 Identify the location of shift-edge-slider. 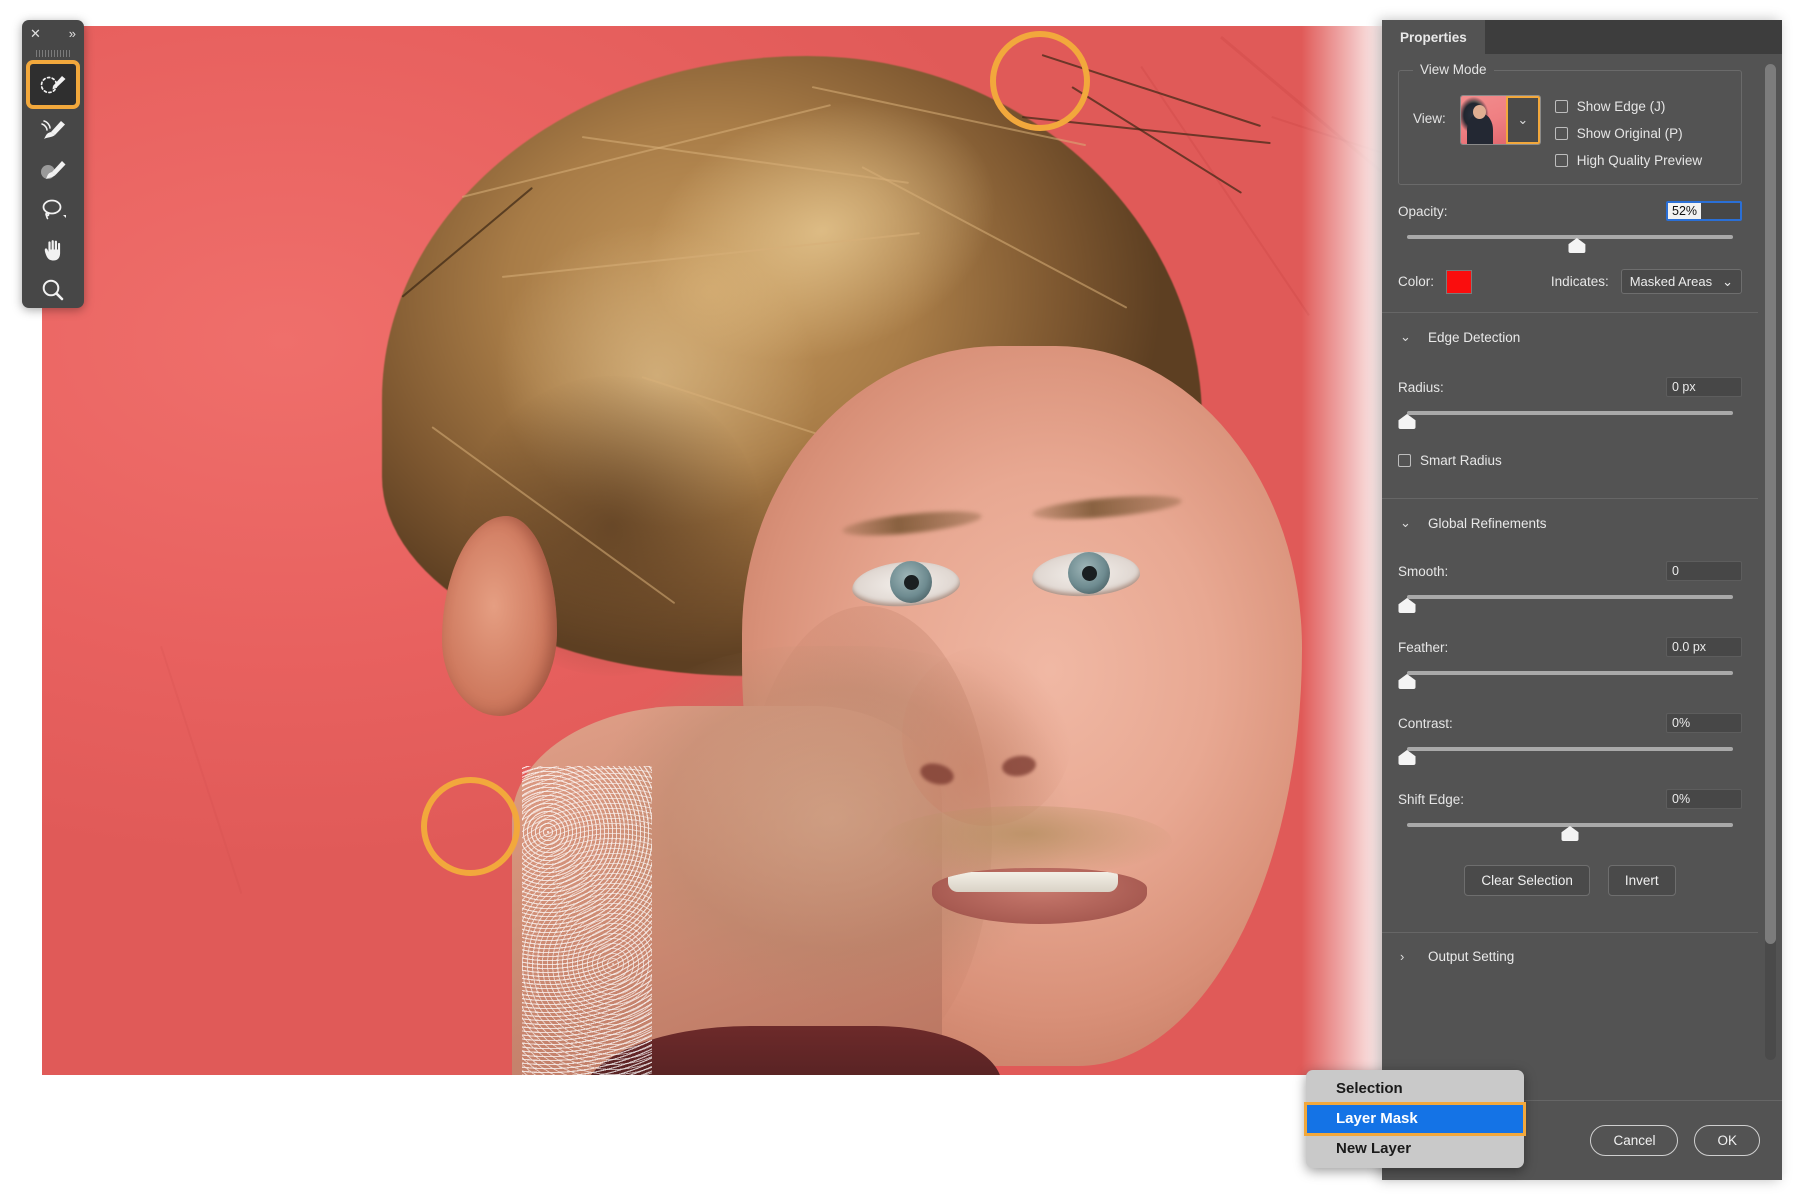
(1570, 832).